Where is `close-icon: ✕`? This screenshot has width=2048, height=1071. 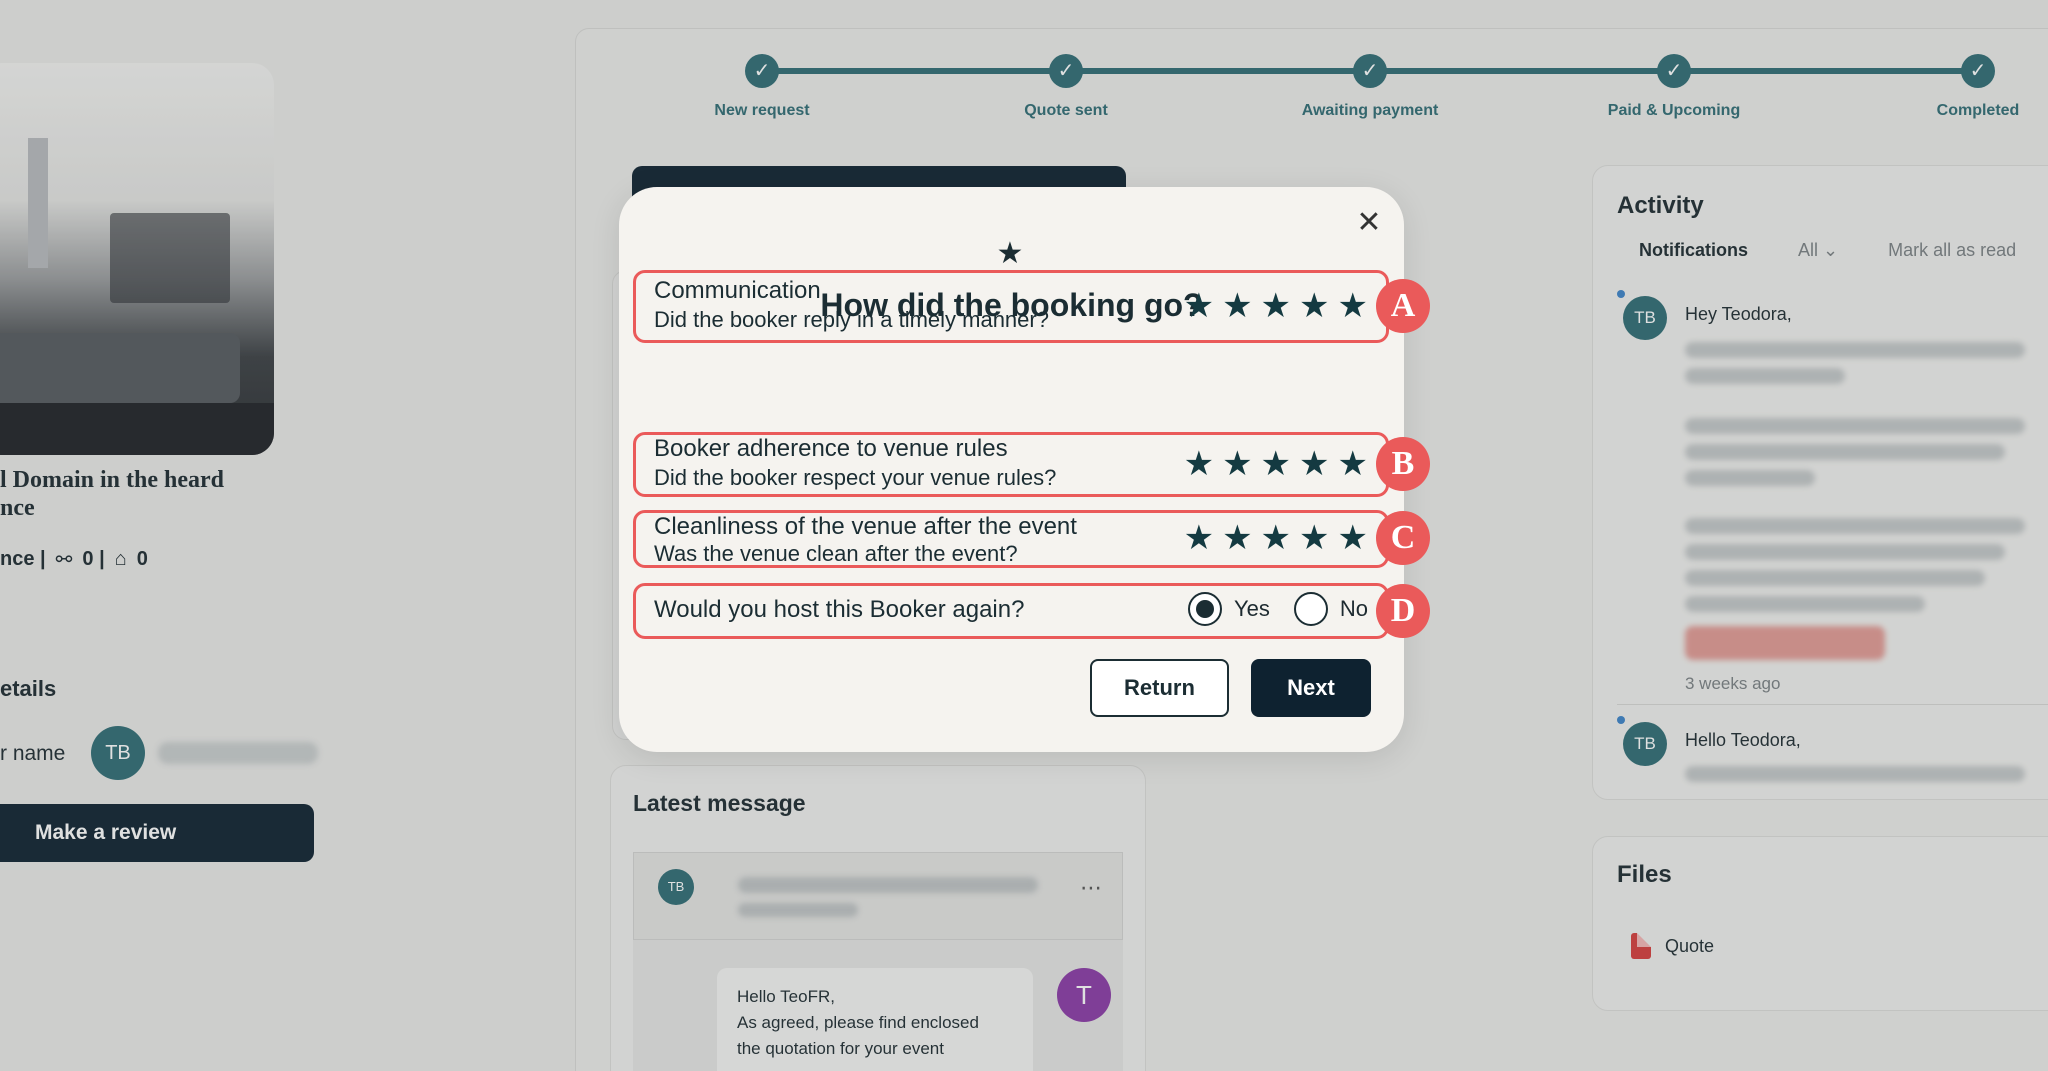
close-icon: ✕ is located at coordinates (1369, 223).